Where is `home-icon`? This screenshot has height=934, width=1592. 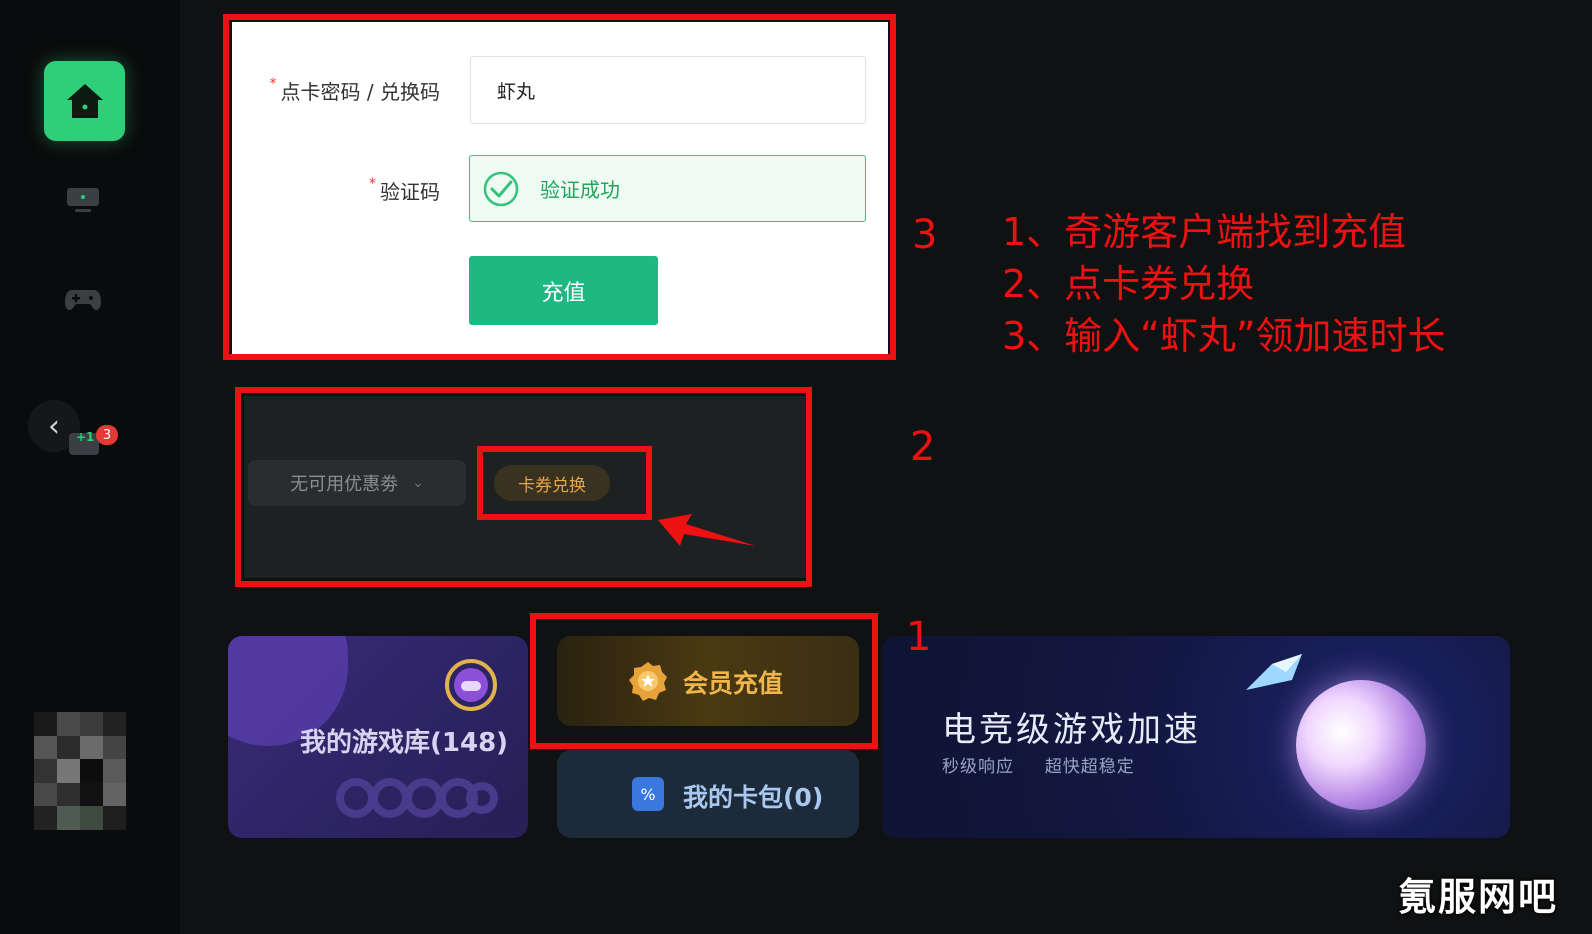 home-icon is located at coordinates (84, 101).